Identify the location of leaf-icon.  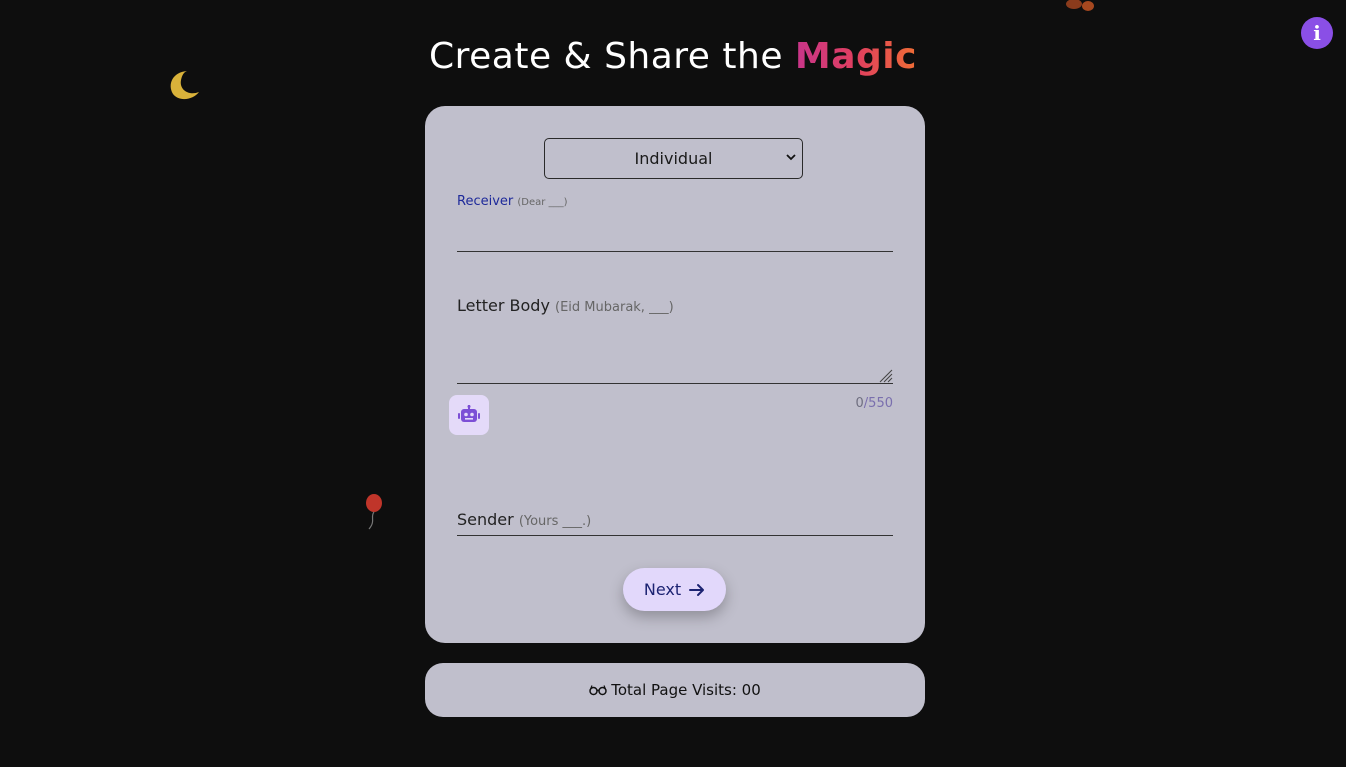
(1080, 5).